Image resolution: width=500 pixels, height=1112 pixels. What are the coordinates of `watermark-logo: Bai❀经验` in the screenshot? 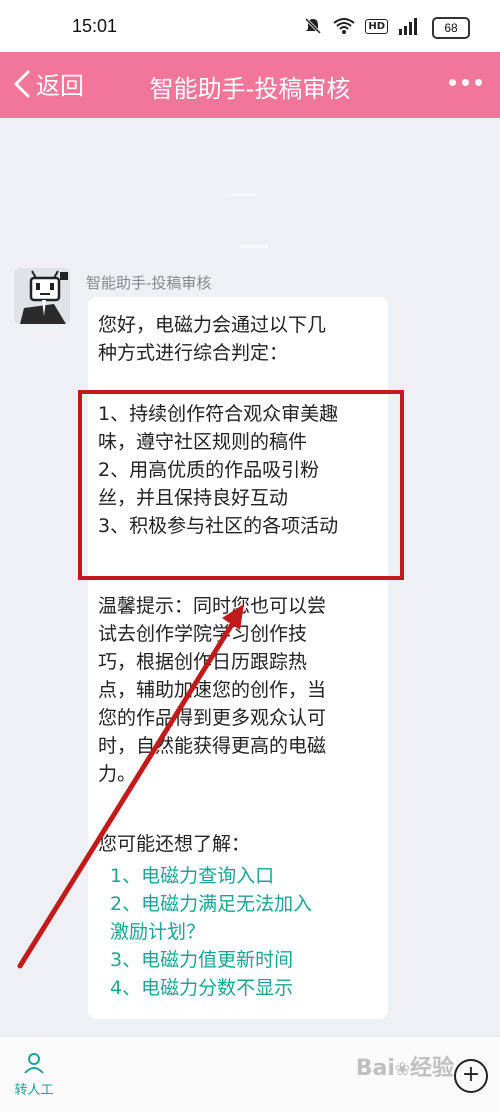 It's located at (404, 1068).